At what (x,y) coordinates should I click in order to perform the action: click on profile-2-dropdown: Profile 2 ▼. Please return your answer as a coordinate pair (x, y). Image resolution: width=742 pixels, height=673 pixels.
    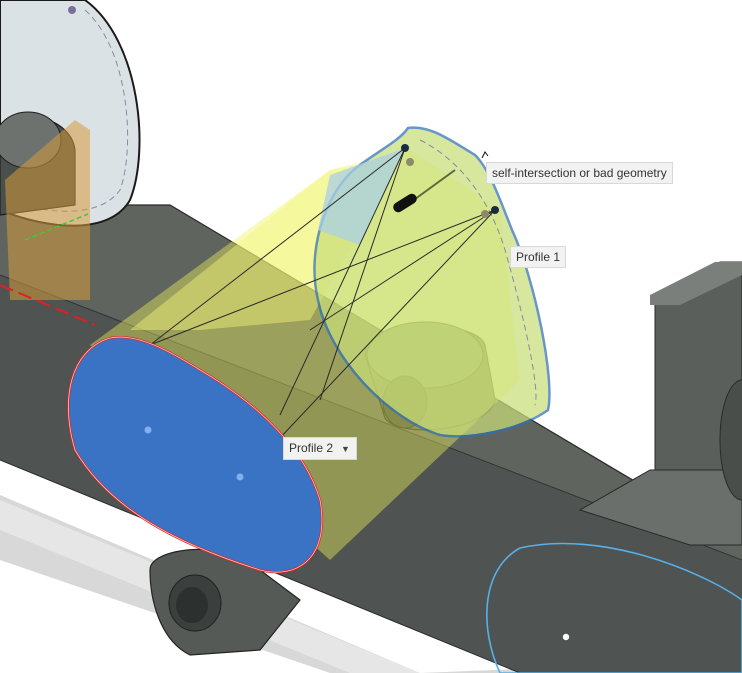
    Looking at the image, I should click on (320, 448).